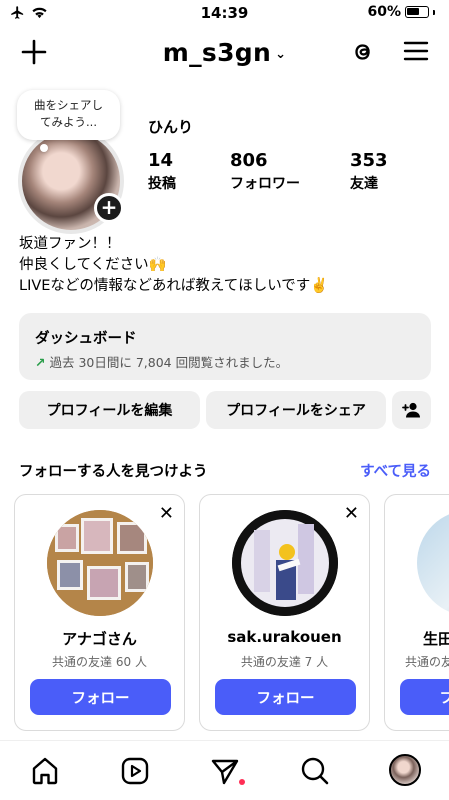  What do you see at coordinates (265, 184) in the screenshot?
I see `stat-followers-label: フォロワー` at bounding box center [265, 184].